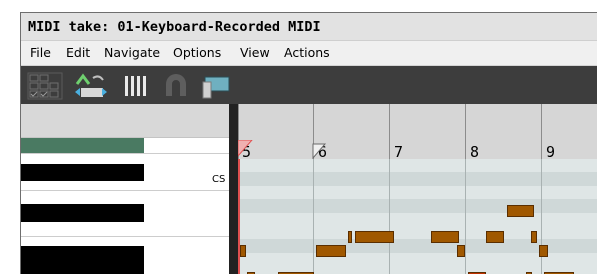 This screenshot has width=602, height=274. What do you see at coordinates (321, 149) in the screenshot?
I see `loop-end-marker` at bounding box center [321, 149].